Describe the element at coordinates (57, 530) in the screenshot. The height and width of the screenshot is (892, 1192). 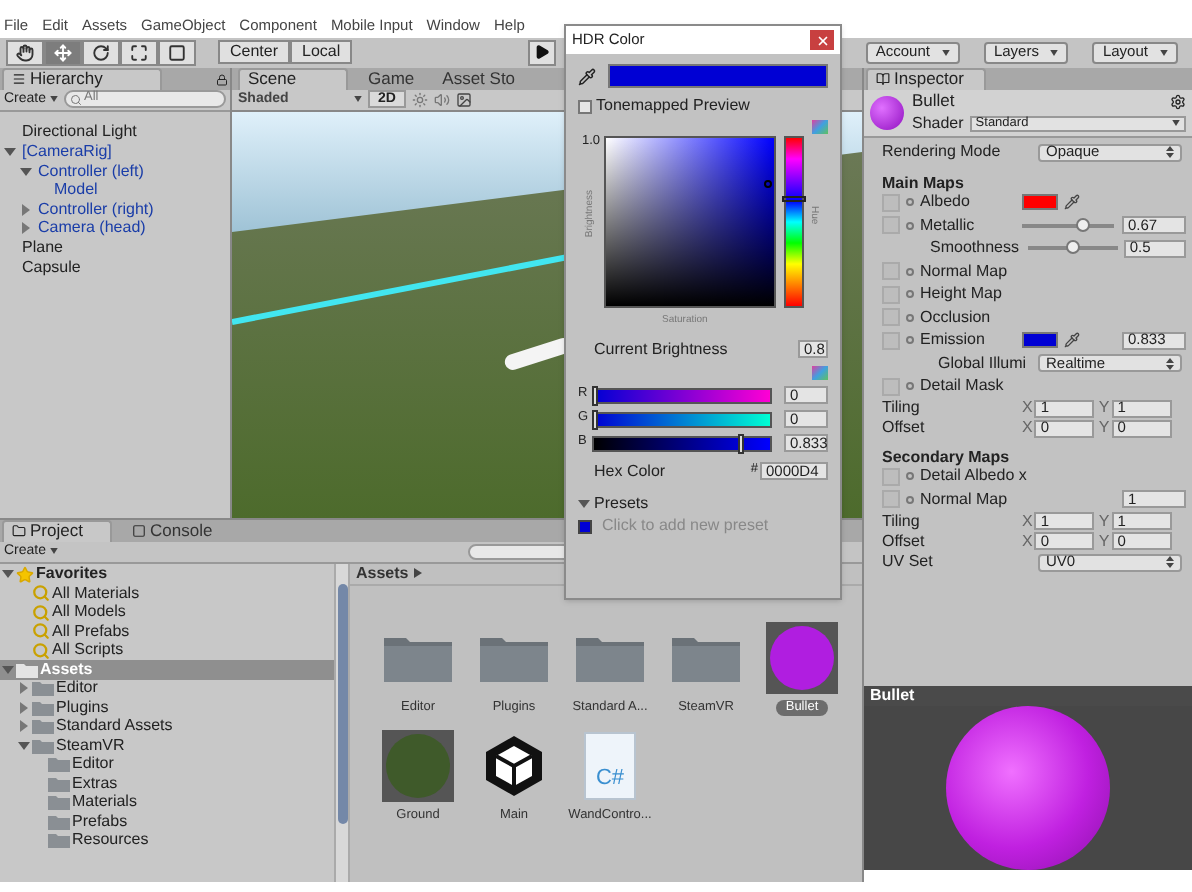
I see `panel-tab: Project` at that location.